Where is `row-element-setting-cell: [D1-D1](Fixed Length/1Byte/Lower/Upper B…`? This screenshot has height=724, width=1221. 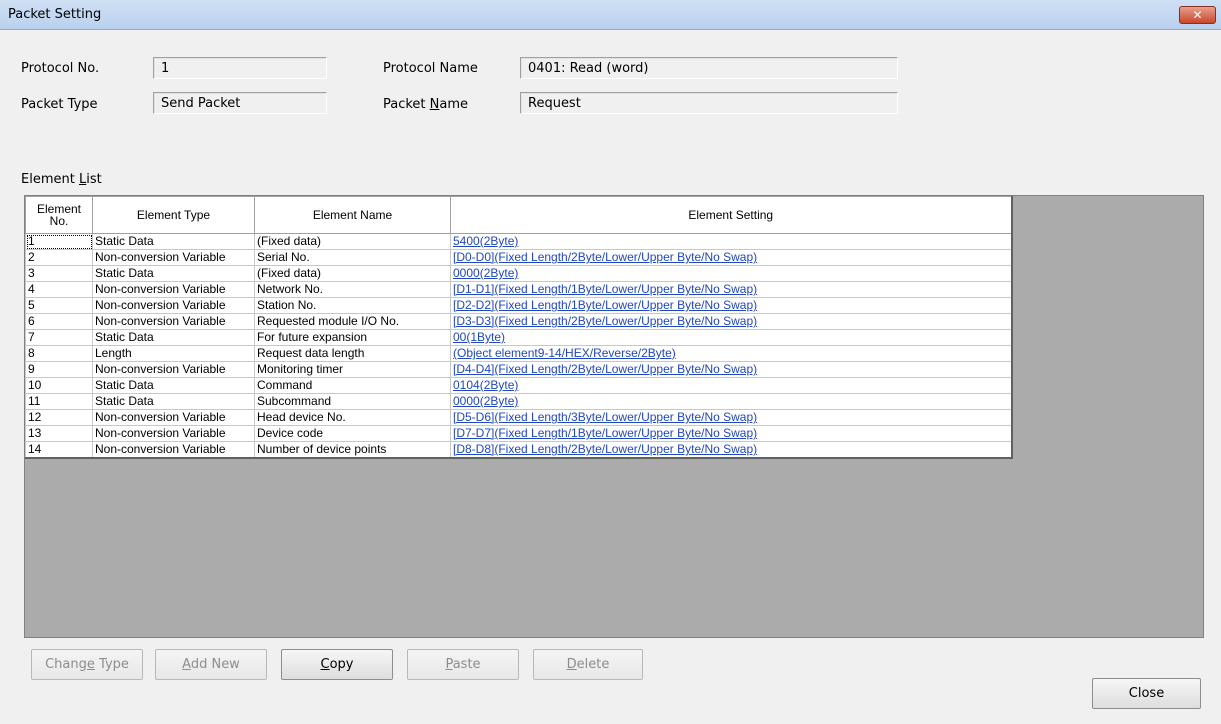
row-element-setting-cell: [D1-D1](Fixed Length/1Byte/Lower/Upper B… is located at coordinates (731, 289).